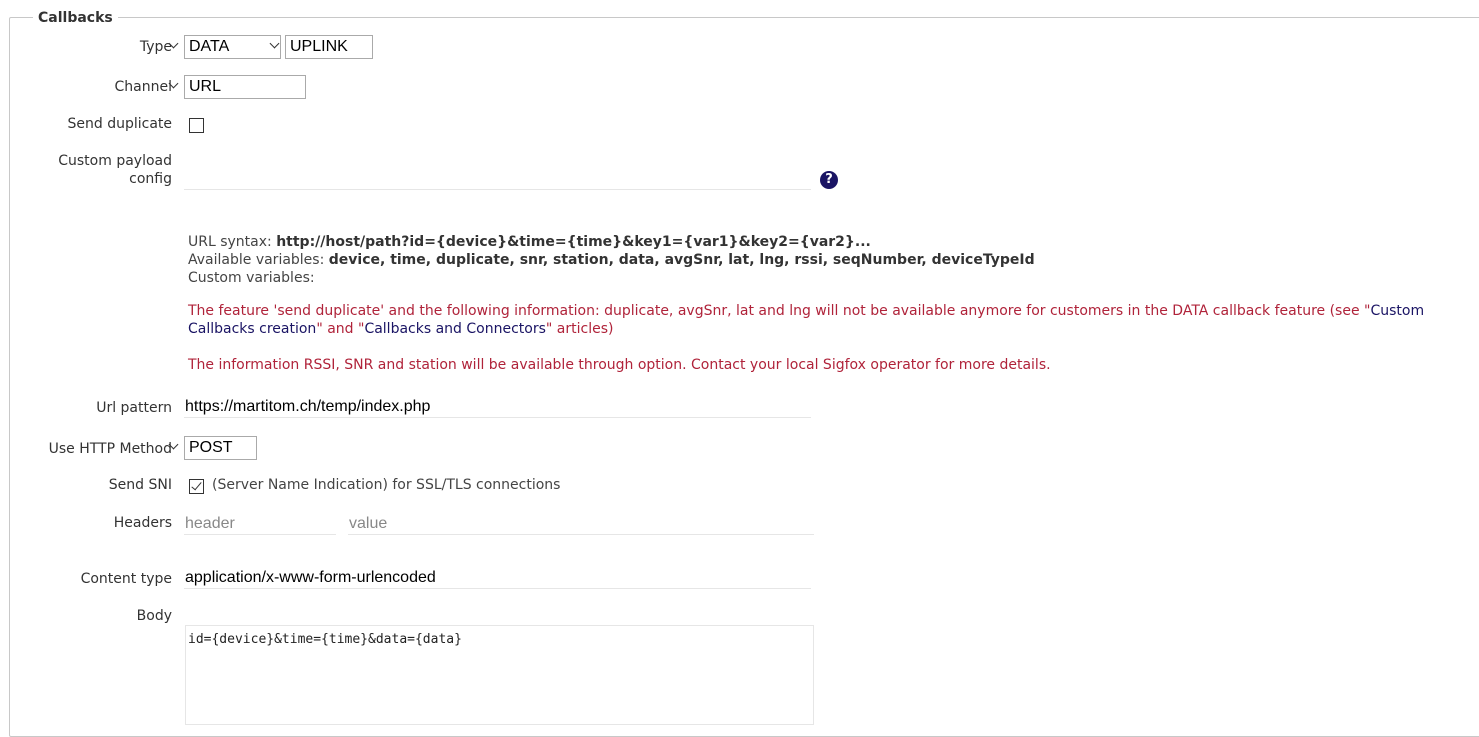  What do you see at coordinates (499, 675) in the screenshot?
I see `body-textarea: id={device}&time={time}&data={data}` at bounding box center [499, 675].